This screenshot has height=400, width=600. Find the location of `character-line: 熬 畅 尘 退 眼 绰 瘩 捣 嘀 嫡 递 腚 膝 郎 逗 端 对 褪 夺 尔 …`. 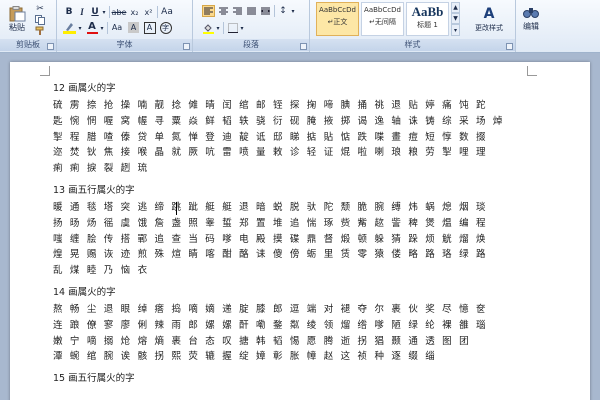

character-line: 熬 畅 尘 退 眼 绰 瘩 捣 嘀 嫡 递 腚 膝 郎 逗 端 对 褪 夺 尔 … is located at coordinates (270, 309).